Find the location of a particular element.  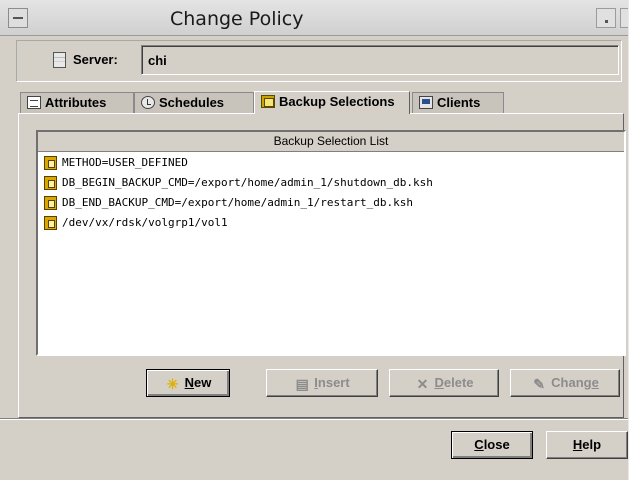

tab-clients: Clients is located at coordinates (458, 102).